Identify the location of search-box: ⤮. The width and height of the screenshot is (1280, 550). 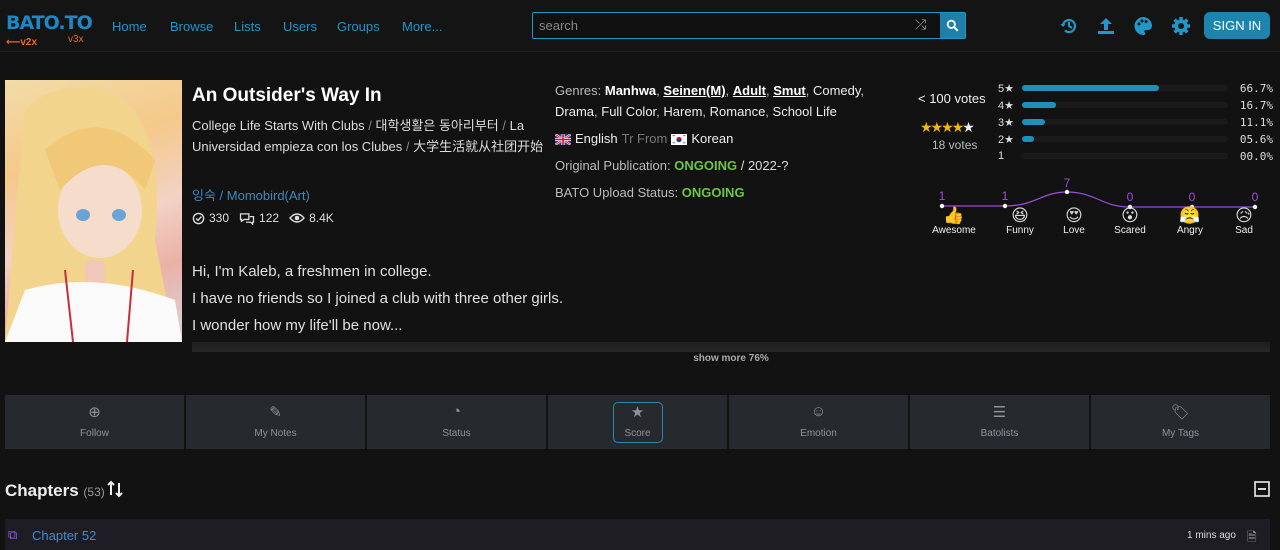
(749, 25).